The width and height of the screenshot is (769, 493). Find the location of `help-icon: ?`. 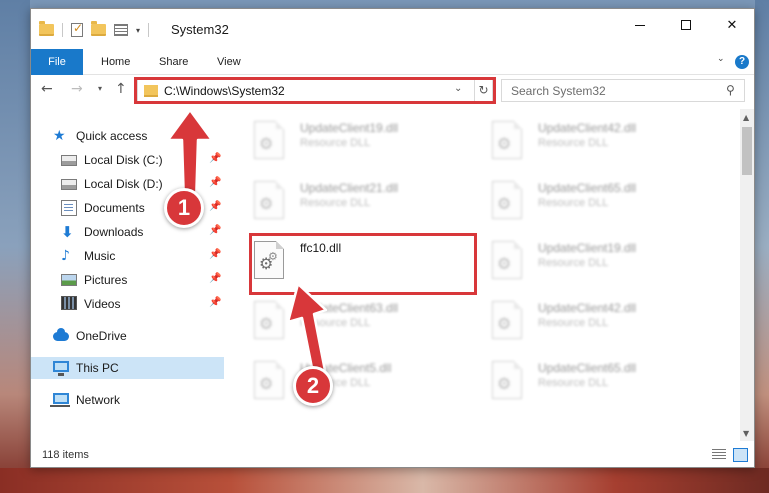

help-icon: ? is located at coordinates (742, 62).